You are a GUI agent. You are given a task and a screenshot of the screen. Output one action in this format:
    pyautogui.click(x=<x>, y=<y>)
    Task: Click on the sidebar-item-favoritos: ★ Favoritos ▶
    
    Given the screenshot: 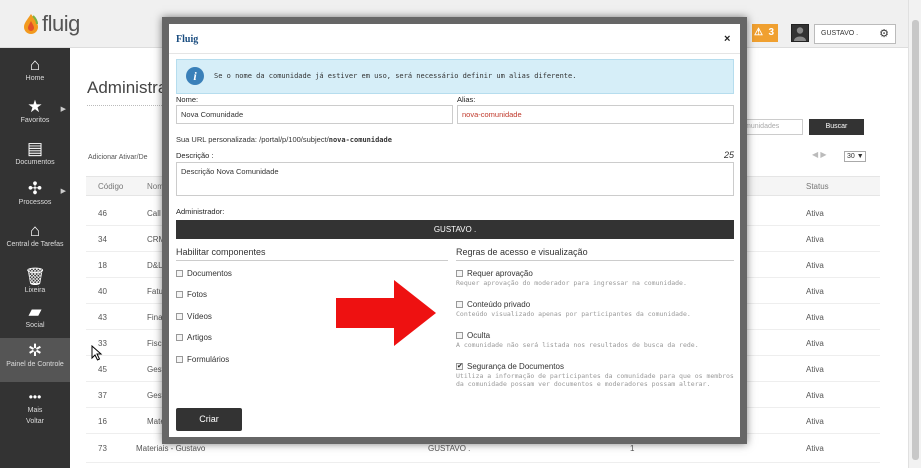 What is the action you would take?
    pyautogui.click(x=35, y=111)
    